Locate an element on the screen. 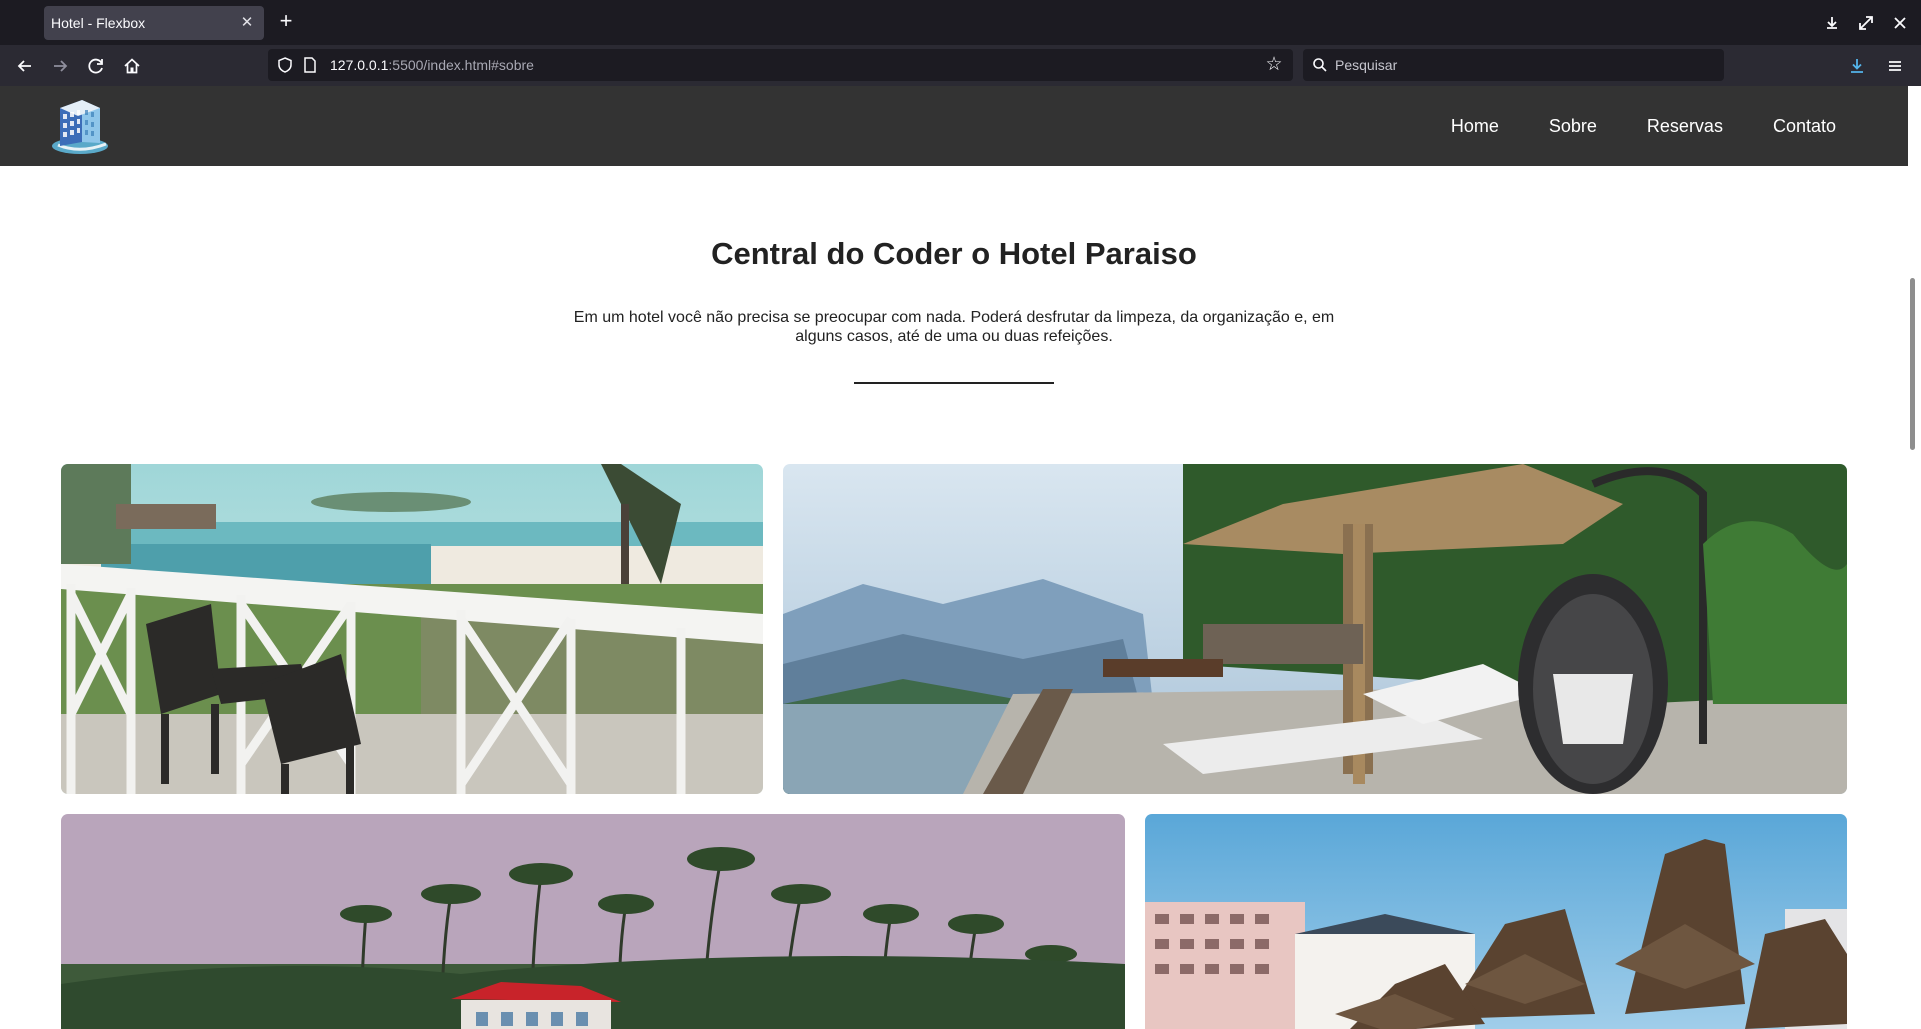 The image size is (1921, 1029). minimize-window-icon is located at coordinates (1832, 23).